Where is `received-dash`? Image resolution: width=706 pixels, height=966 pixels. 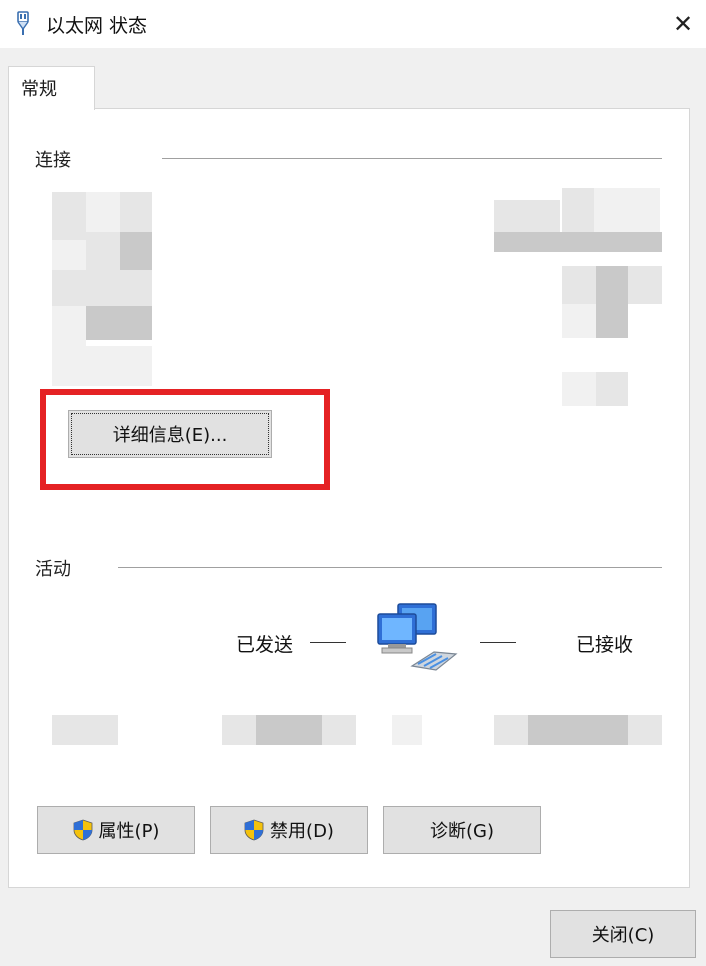 received-dash is located at coordinates (498, 642).